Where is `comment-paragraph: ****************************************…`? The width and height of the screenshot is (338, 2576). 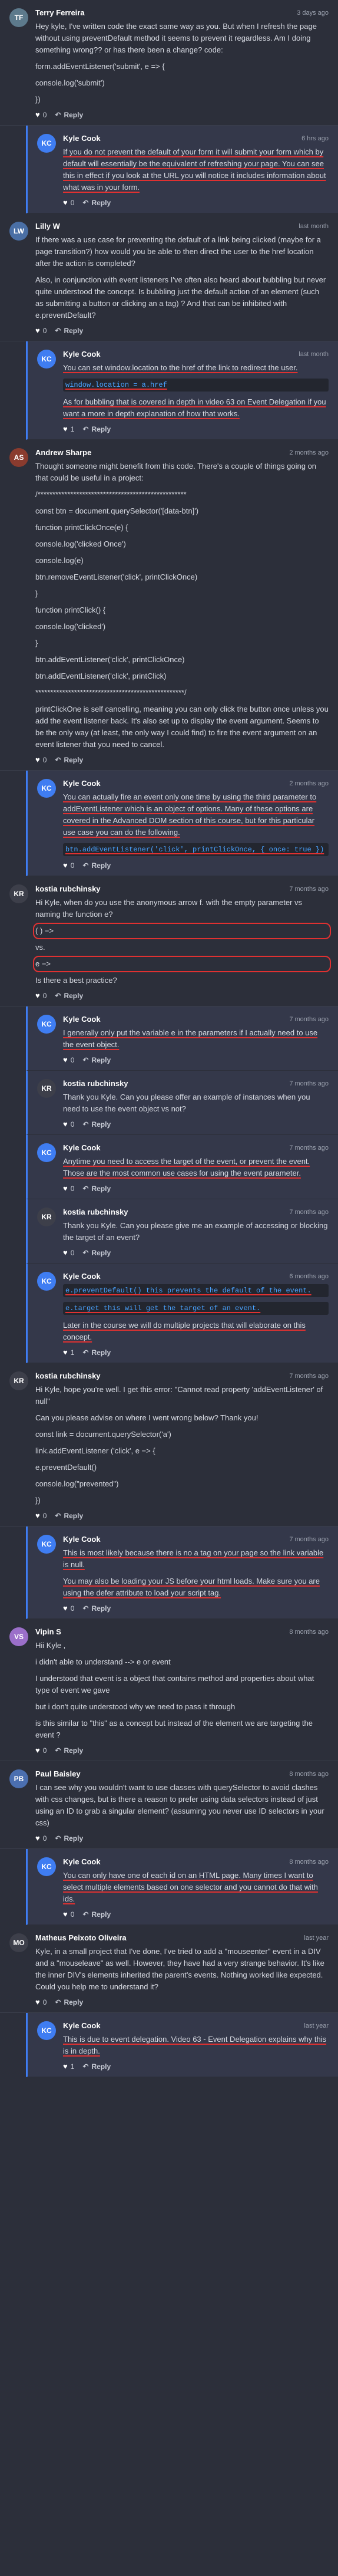
comment-paragraph: ****************************************… is located at coordinates (111, 692).